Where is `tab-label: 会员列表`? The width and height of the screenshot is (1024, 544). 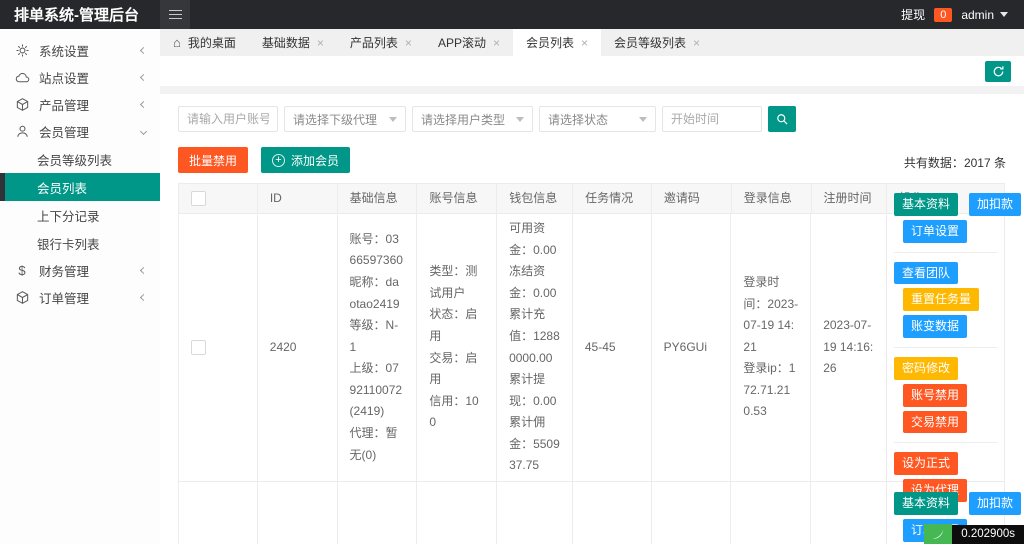
tab-label: 会员列表 is located at coordinates (549, 43).